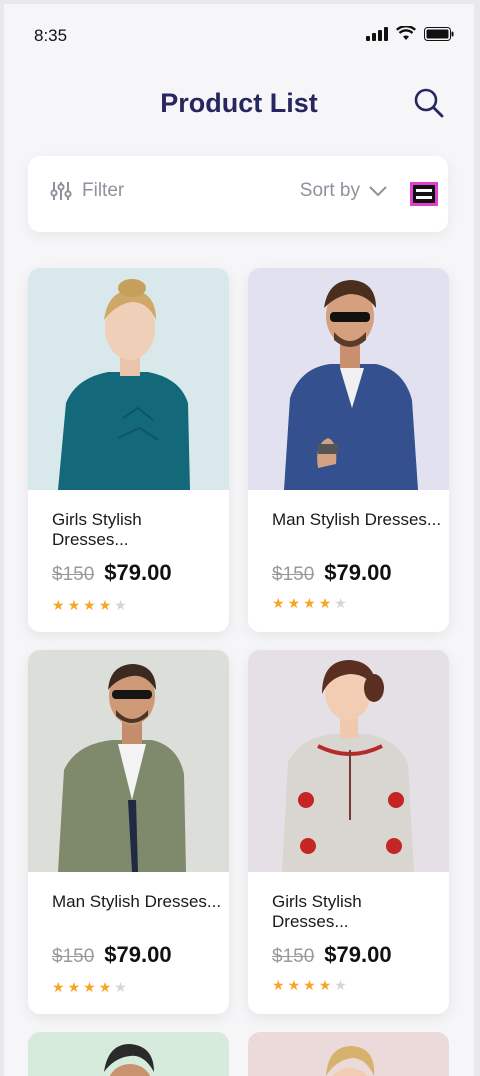 The width and height of the screenshot is (480, 1076). What do you see at coordinates (377, 33) in the screenshot?
I see `signal-icon` at bounding box center [377, 33].